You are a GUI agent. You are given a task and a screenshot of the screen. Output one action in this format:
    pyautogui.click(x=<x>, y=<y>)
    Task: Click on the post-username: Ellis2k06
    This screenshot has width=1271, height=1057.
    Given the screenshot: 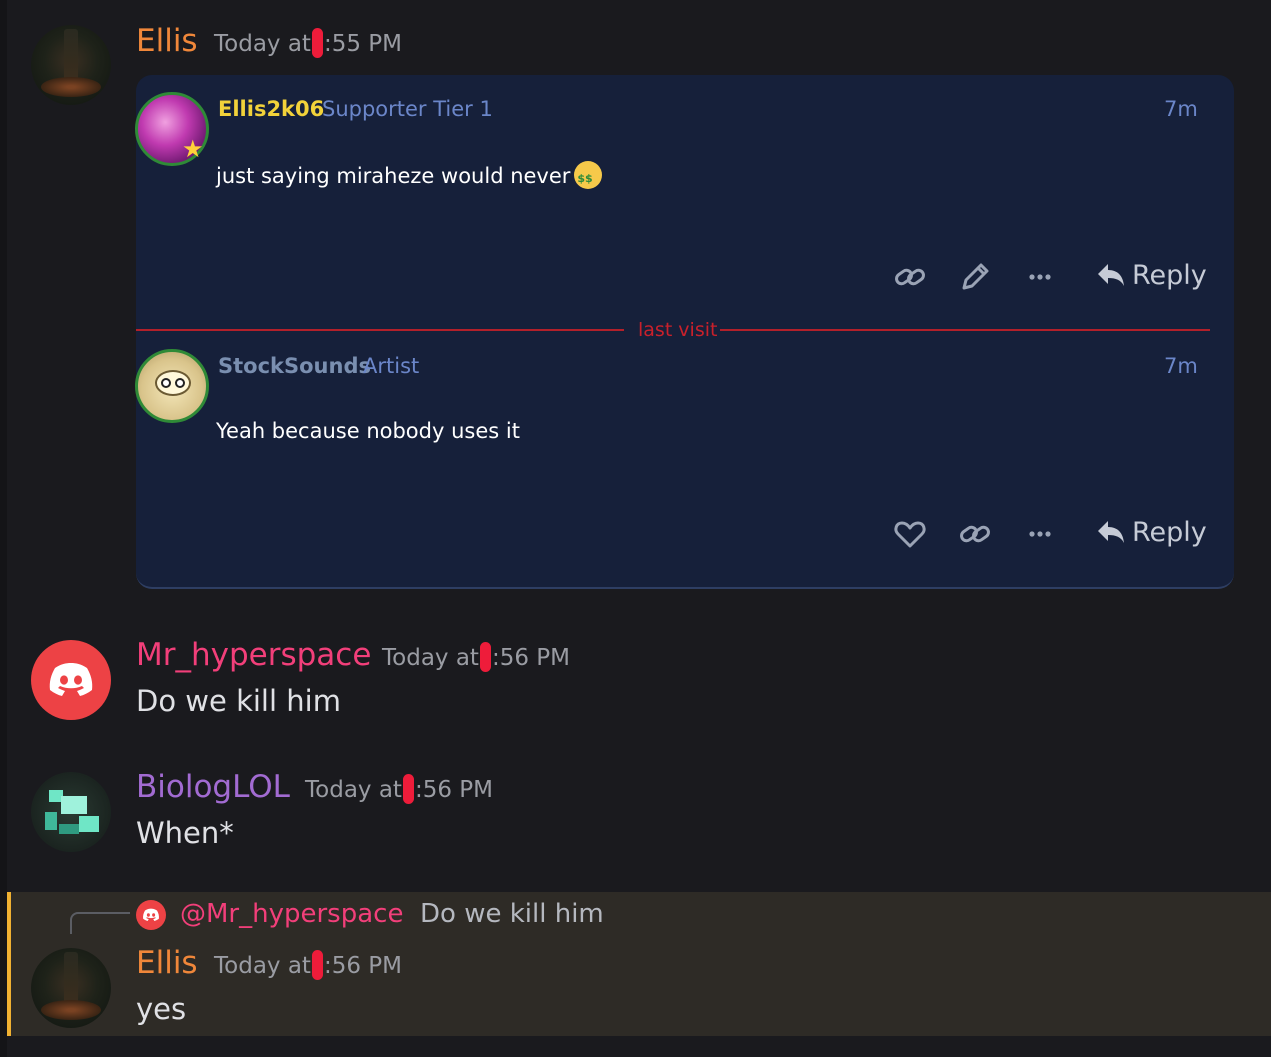 What is the action you would take?
    pyautogui.click(x=271, y=109)
    